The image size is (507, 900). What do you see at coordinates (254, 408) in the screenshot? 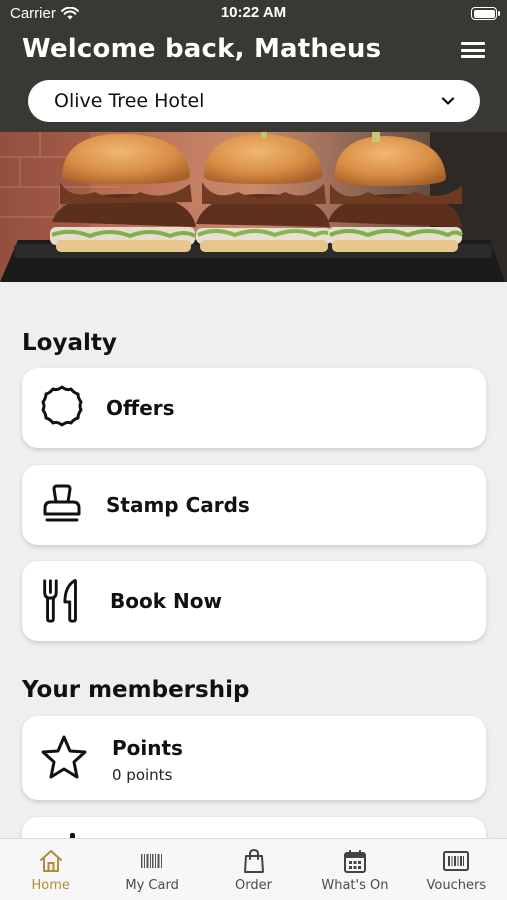
I see `offers-card: Offers` at bounding box center [254, 408].